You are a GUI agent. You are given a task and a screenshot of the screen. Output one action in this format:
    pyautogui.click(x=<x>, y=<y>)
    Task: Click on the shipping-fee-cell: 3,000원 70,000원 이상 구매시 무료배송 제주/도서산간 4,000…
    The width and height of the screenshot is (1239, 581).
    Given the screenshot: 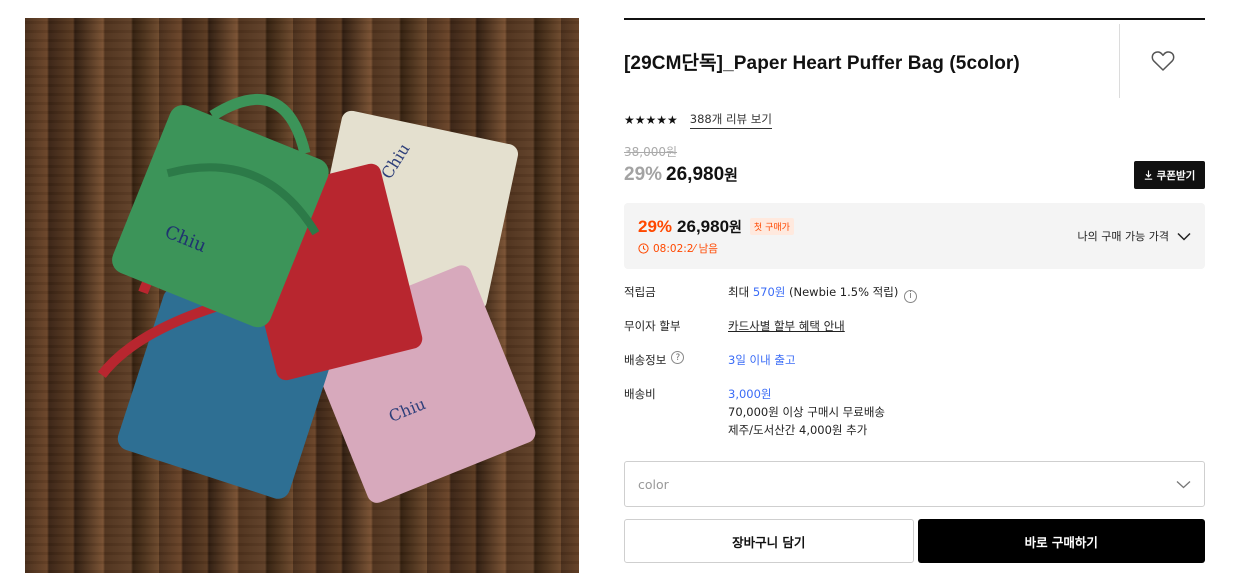 What is the action you would take?
    pyautogui.click(x=966, y=412)
    